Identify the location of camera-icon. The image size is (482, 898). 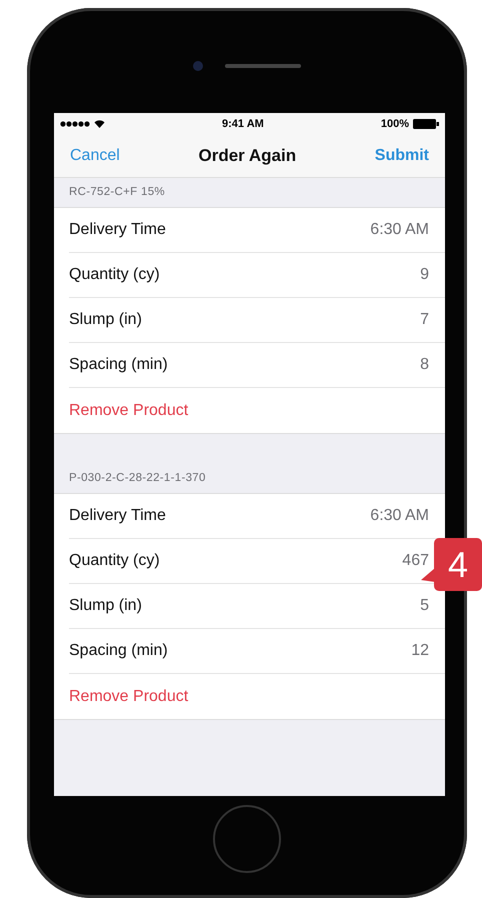
(198, 65).